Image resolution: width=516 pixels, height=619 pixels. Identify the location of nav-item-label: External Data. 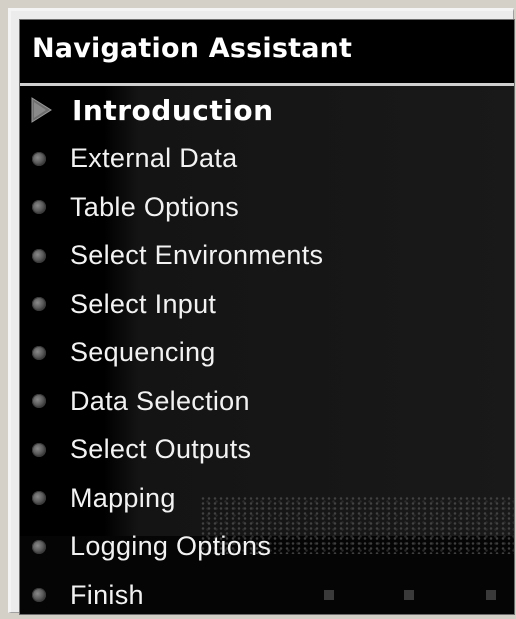
(154, 158).